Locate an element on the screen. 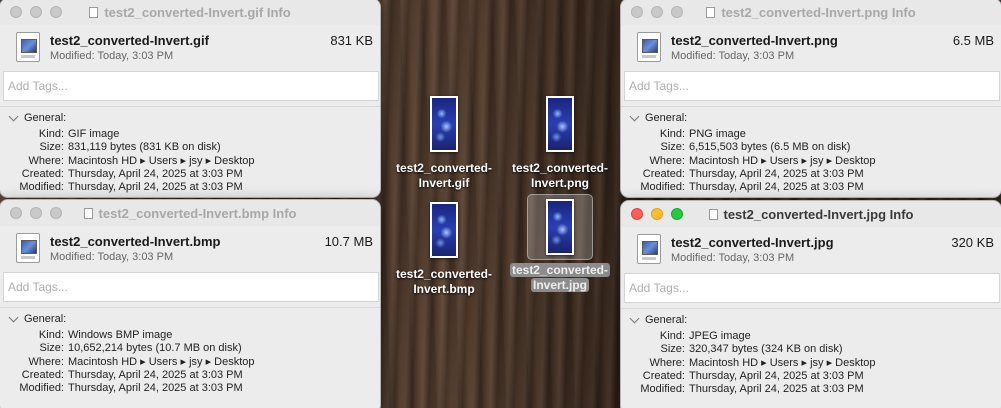 The width and height of the screenshot is (1001, 408). desktop-icon-bmp: test2_converted- Invert.bmp is located at coordinates (444, 247).